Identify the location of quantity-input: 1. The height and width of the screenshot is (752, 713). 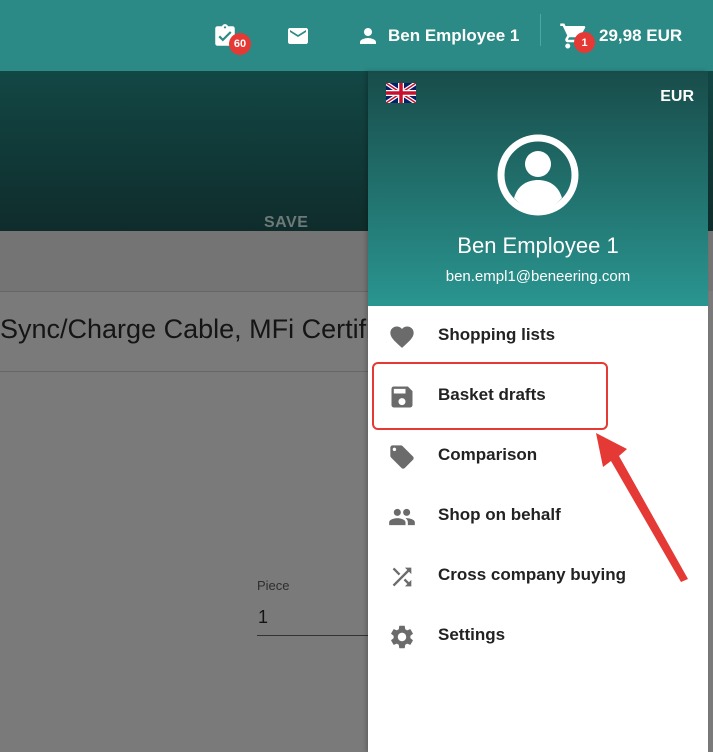
(263, 617).